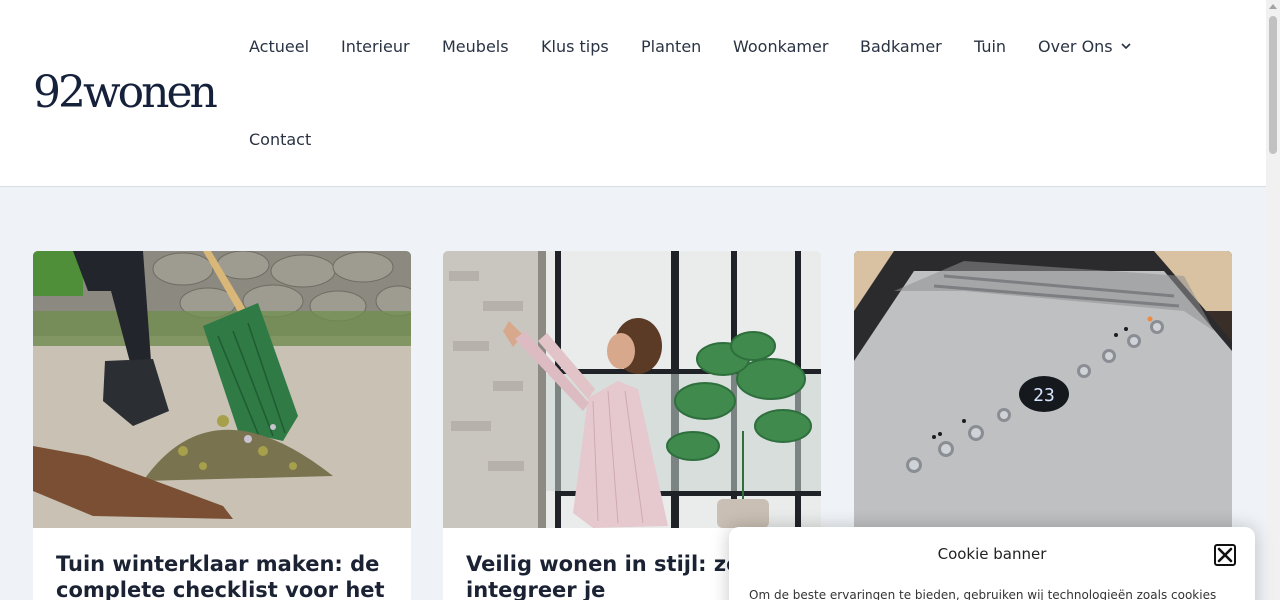 The image size is (1280, 600). Describe the element at coordinates (280, 140) in the screenshot. I see `nav-item-contact: Contact` at that location.